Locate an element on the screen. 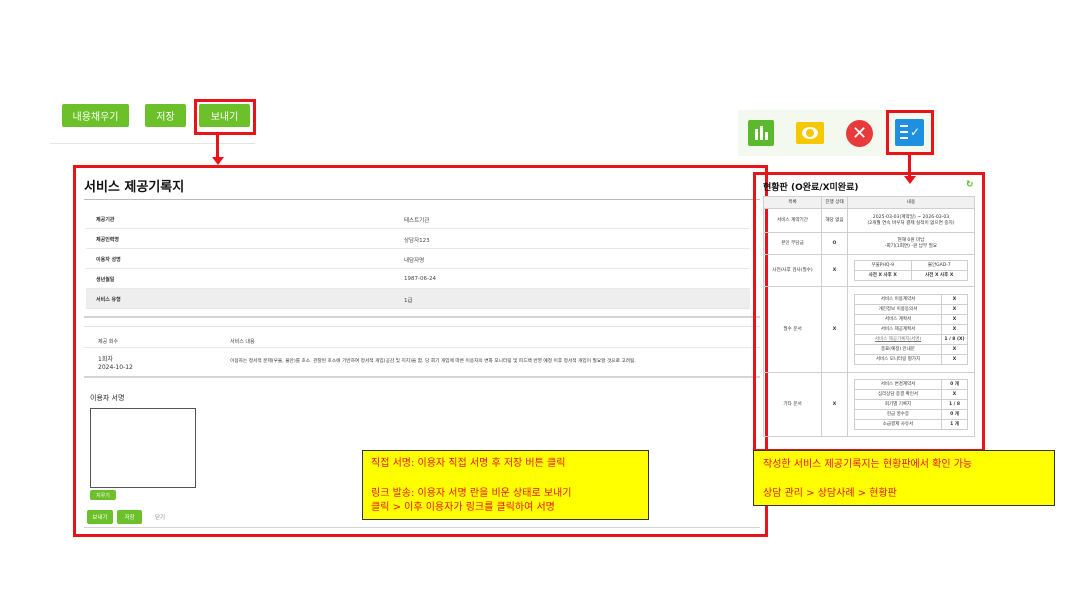 The width and height of the screenshot is (1080, 608). doc-name: 심리상담 종결 확인서 is located at coordinates (898, 394).